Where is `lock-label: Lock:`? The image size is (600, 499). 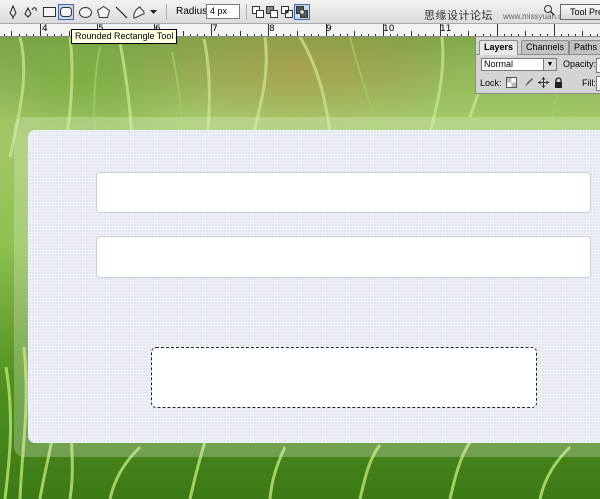
lock-label: Lock: is located at coordinates (491, 83).